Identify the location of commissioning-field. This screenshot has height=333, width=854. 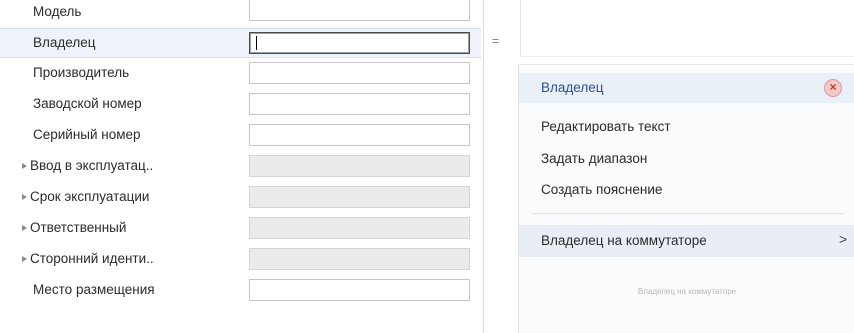
(359, 166).